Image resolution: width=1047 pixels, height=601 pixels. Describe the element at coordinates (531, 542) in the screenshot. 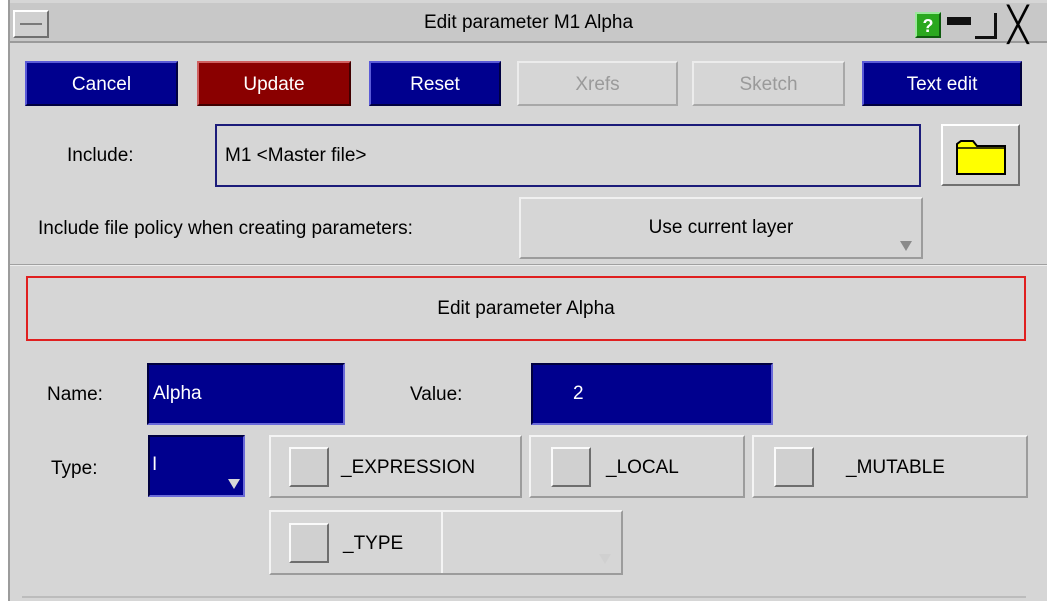

I see `type-qualifier-dropdown` at that location.